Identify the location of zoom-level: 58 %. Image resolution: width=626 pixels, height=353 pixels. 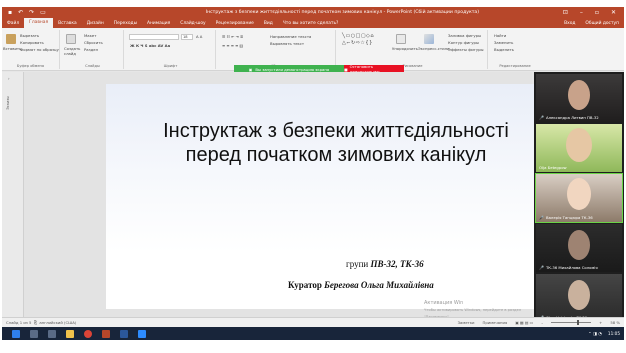
(615, 322).